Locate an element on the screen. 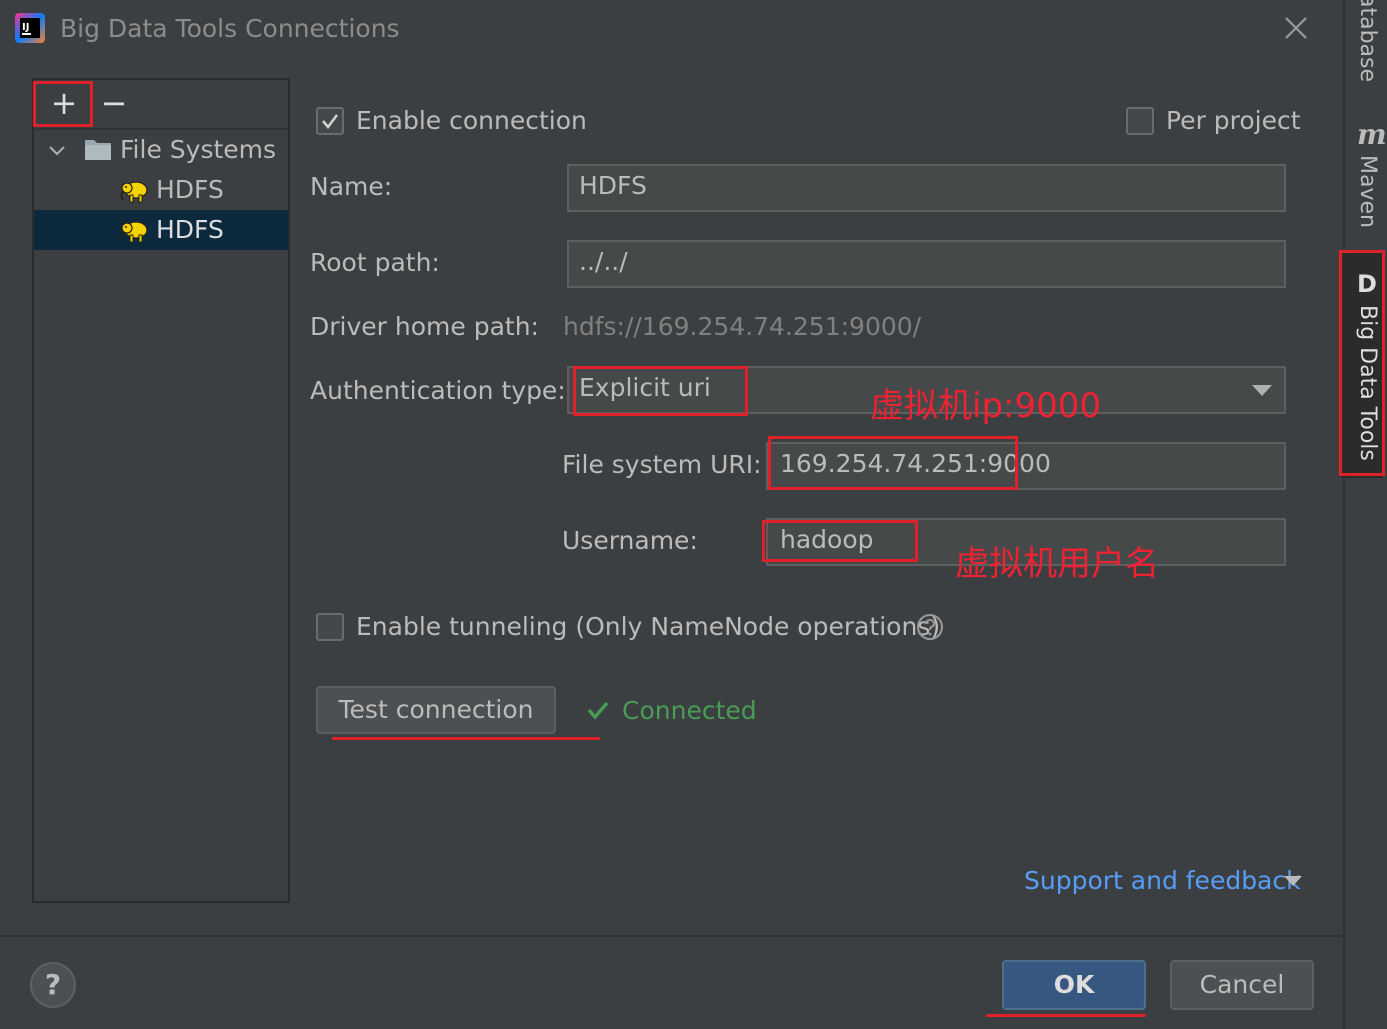  connections-tree-panel: + − File Systems HDFS HDFS is located at coordinates (161, 490).